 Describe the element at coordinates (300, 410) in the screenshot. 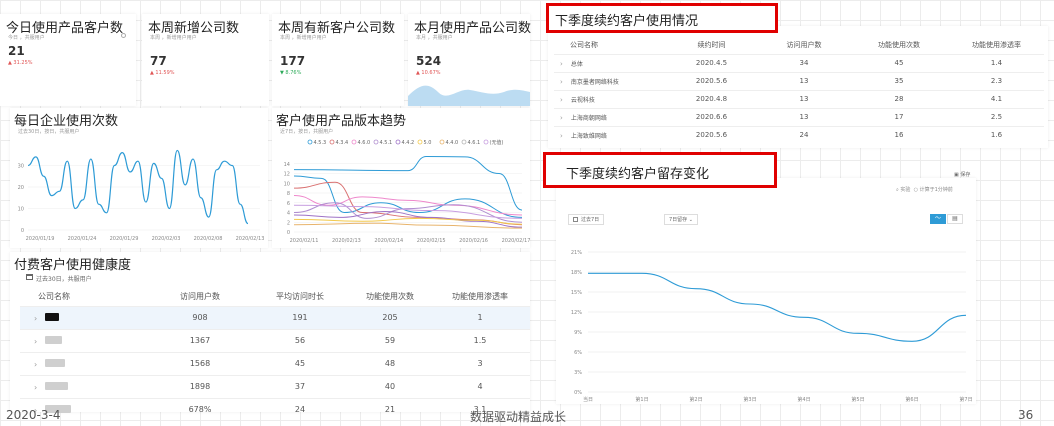

I see `table-cell: 24` at that location.